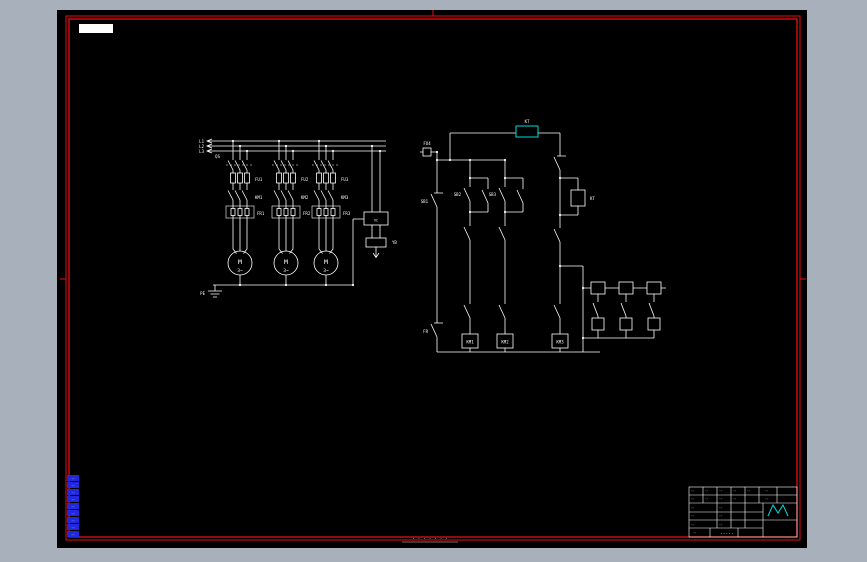 This screenshot has height=562, width=867. Describe the element at coordinates (259, 197) in the screenshot. I see `contactor-label-1: KM1` at that location.